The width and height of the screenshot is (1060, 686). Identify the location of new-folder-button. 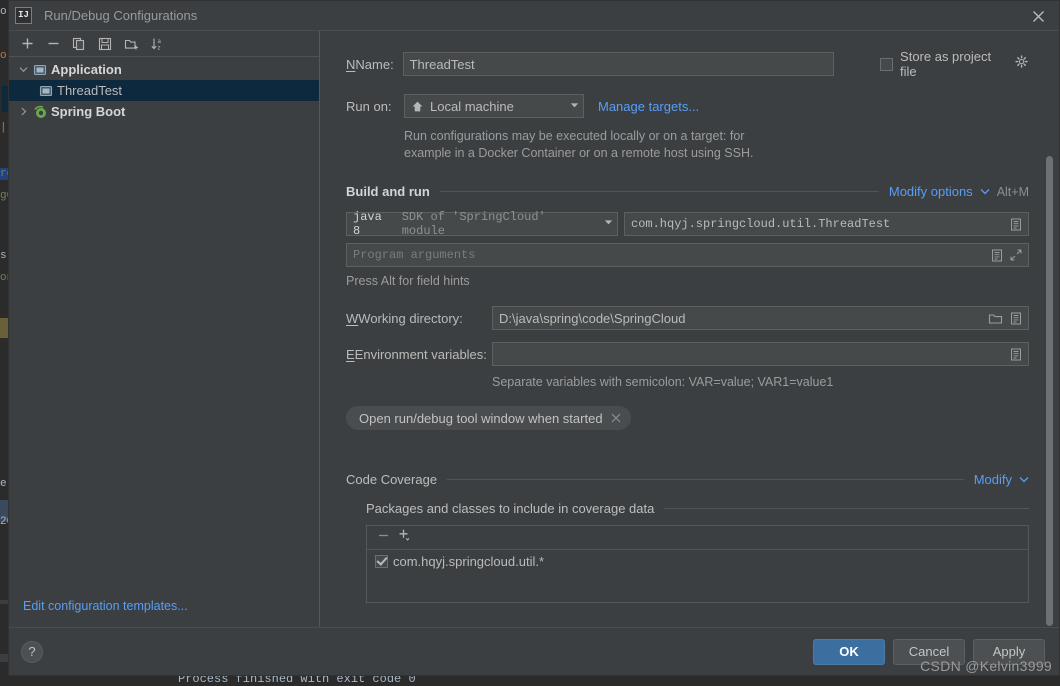
(131, 44).